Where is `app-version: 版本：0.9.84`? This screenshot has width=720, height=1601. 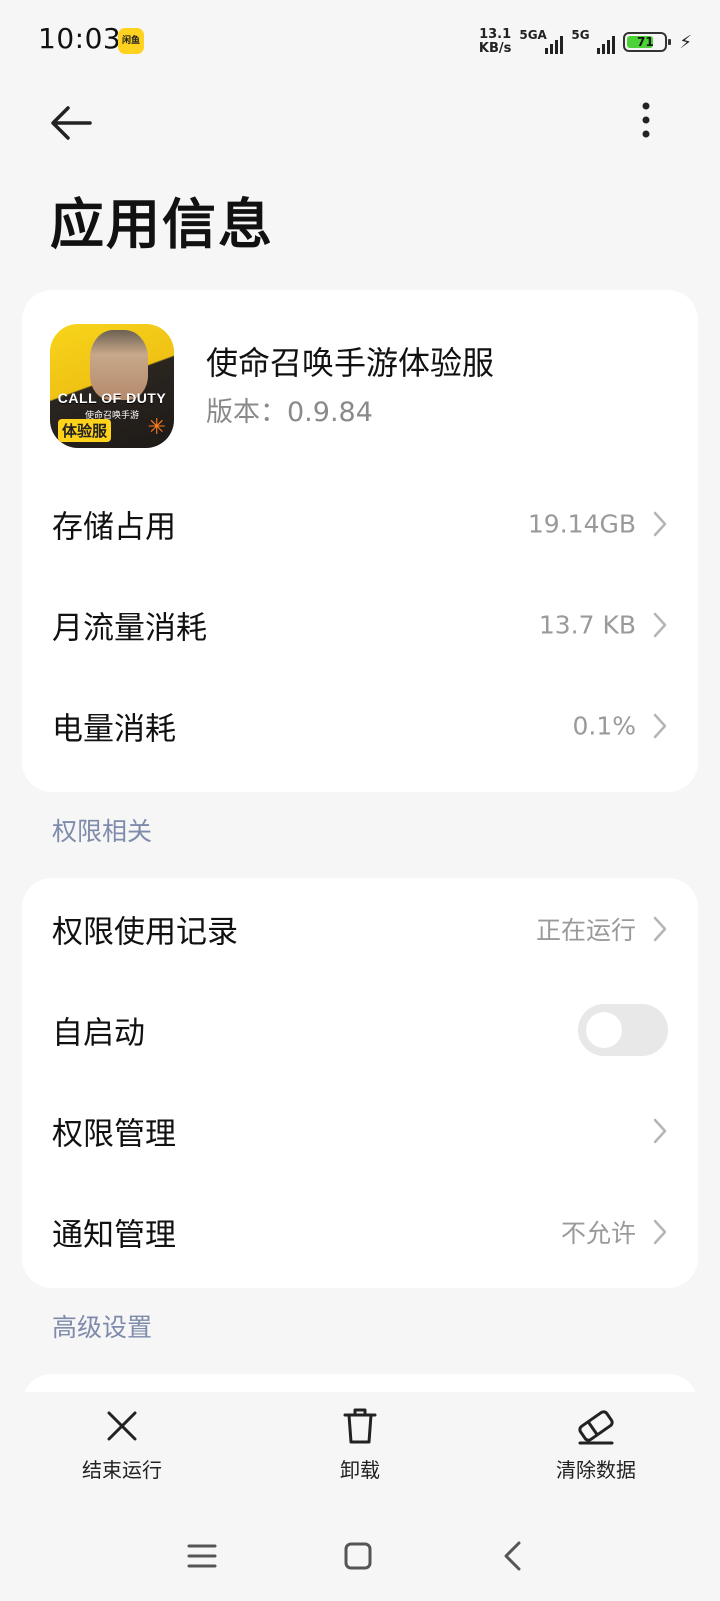
app-version: 版本：0.9.84 is located at coordinates (289, 412).